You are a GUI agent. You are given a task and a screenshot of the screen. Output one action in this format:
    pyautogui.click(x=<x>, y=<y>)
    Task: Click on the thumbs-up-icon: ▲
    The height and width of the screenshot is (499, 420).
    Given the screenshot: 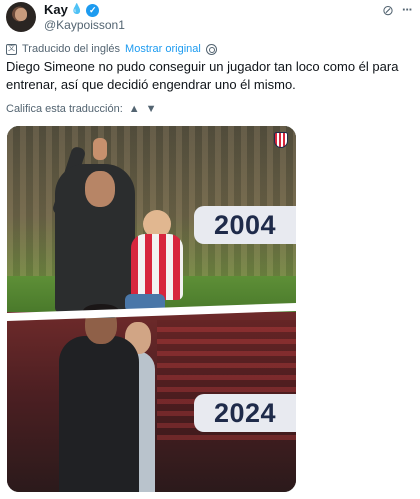 What is the action you would take?
    pyautogui.click(x=134, y=109)
    